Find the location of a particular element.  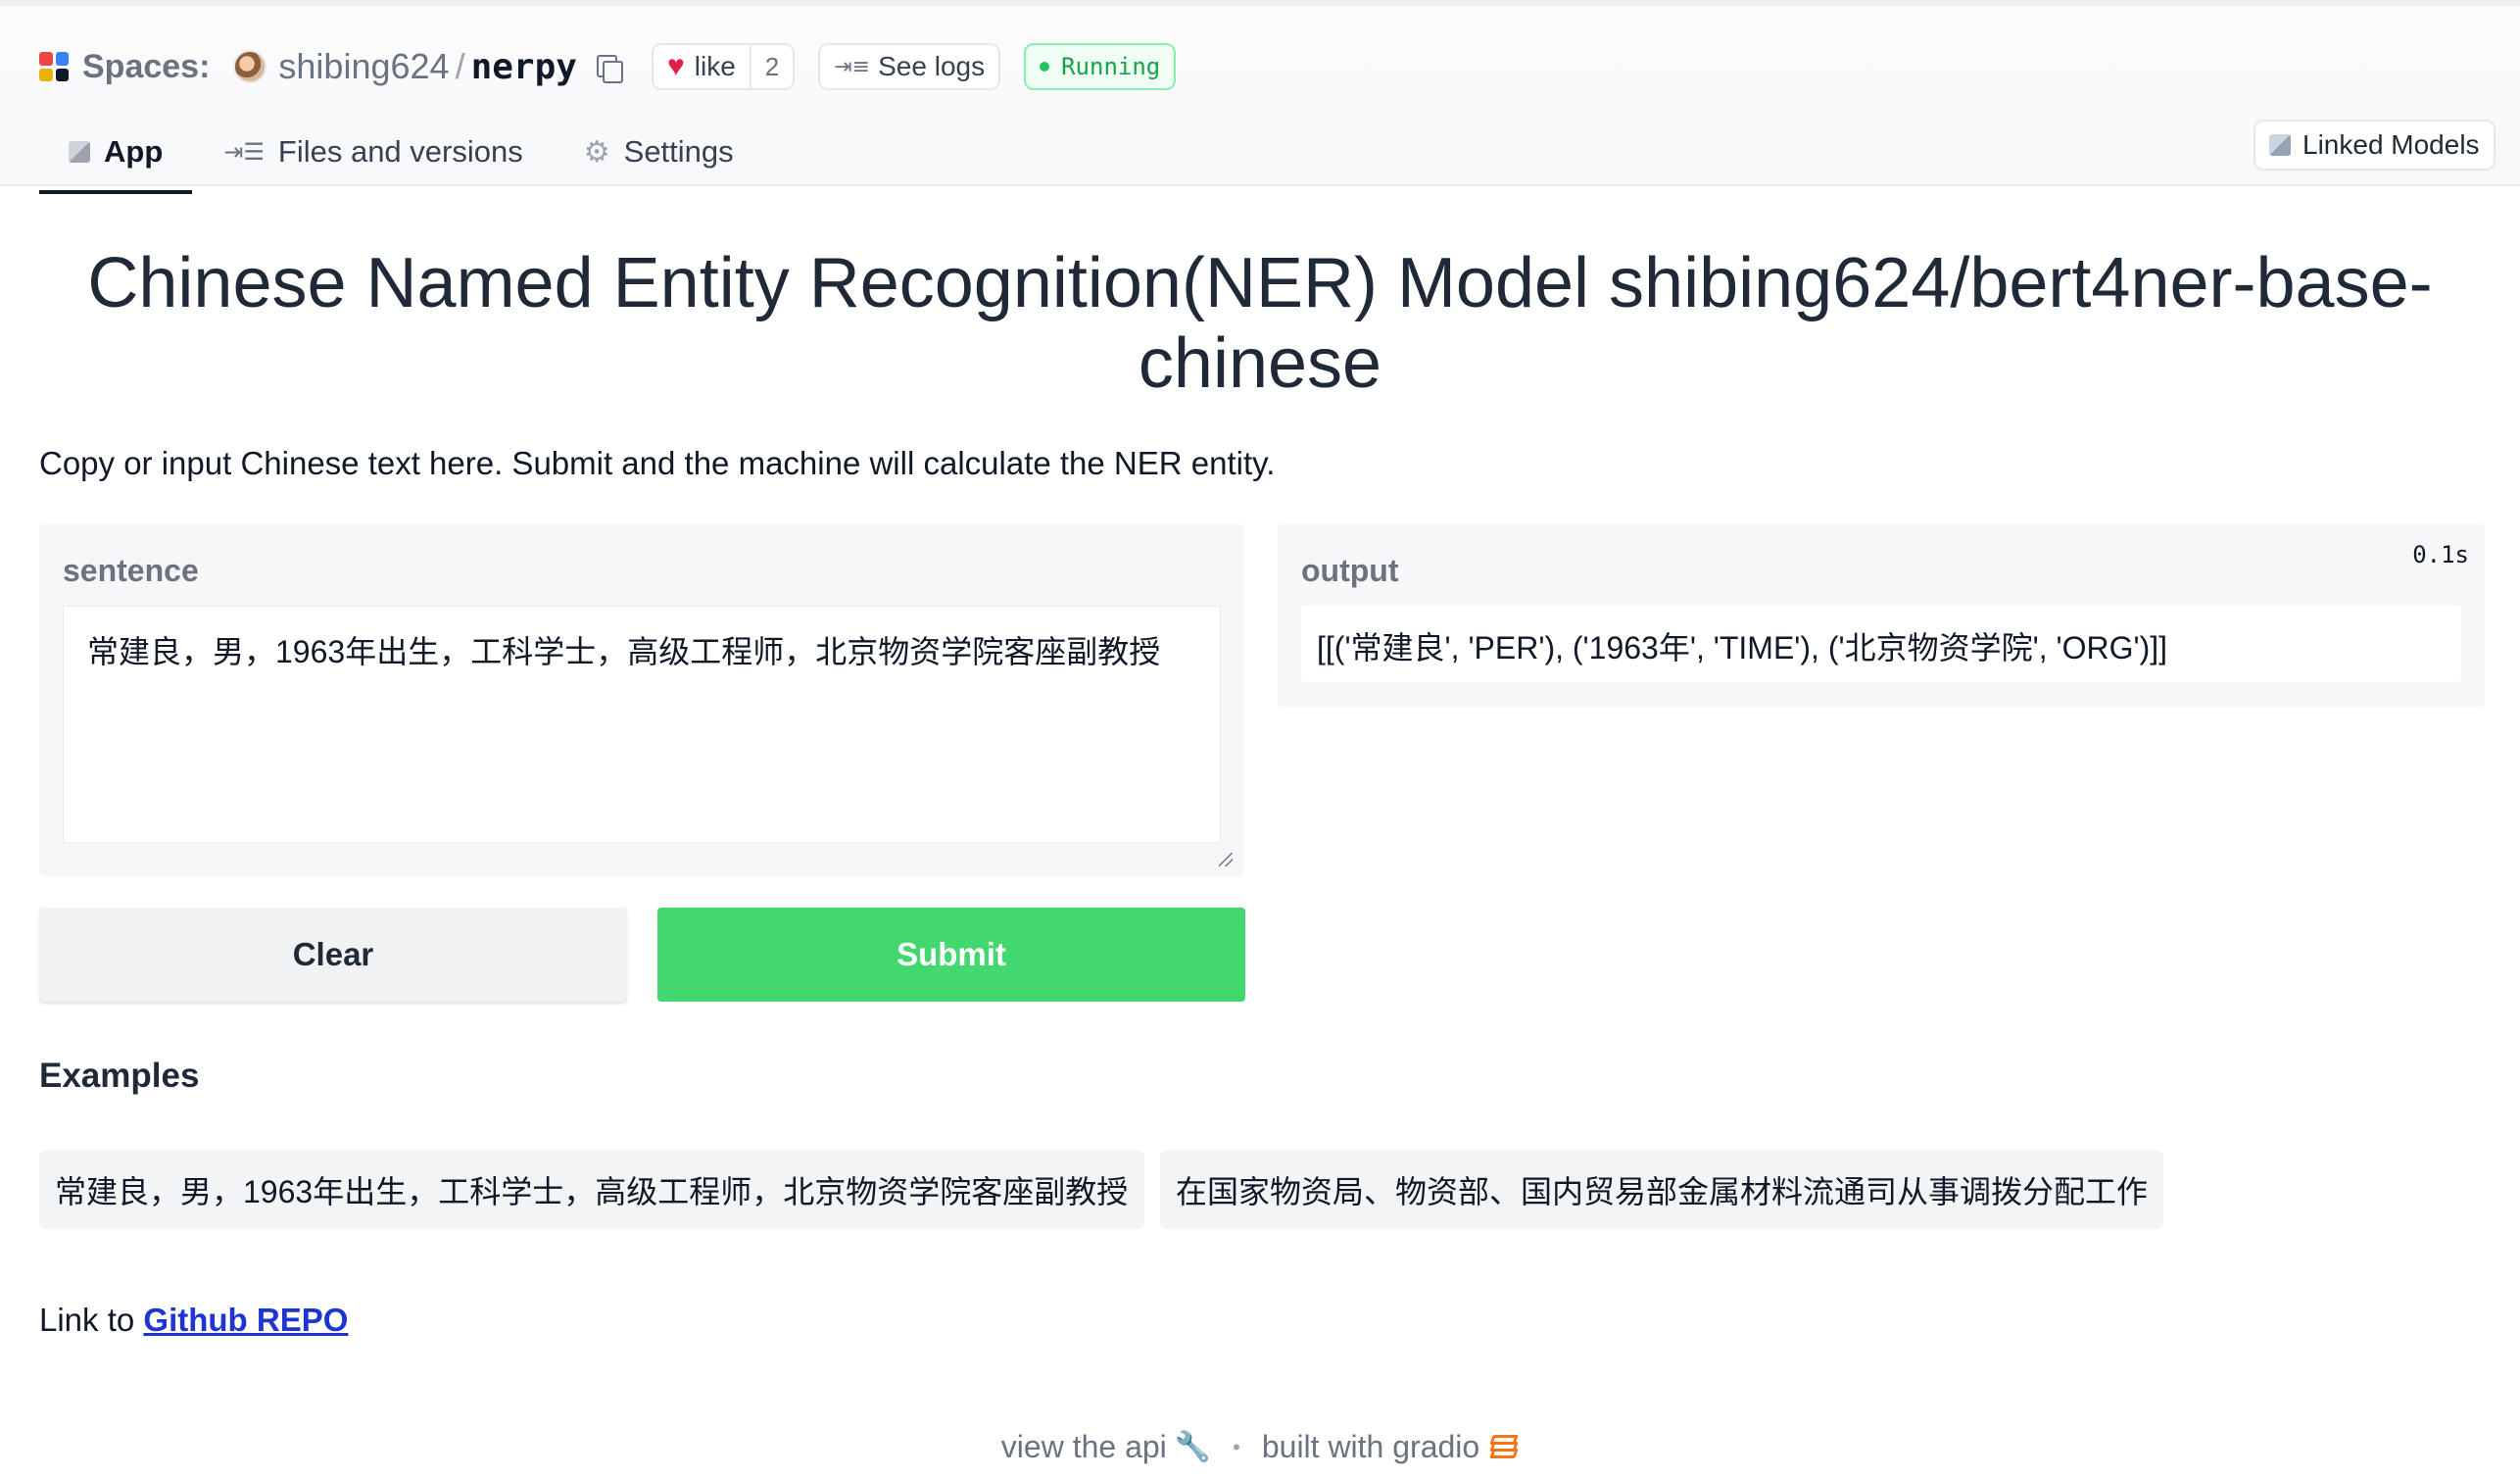

elapsed-time: 0.1s is located at coordinates (2440, 555).